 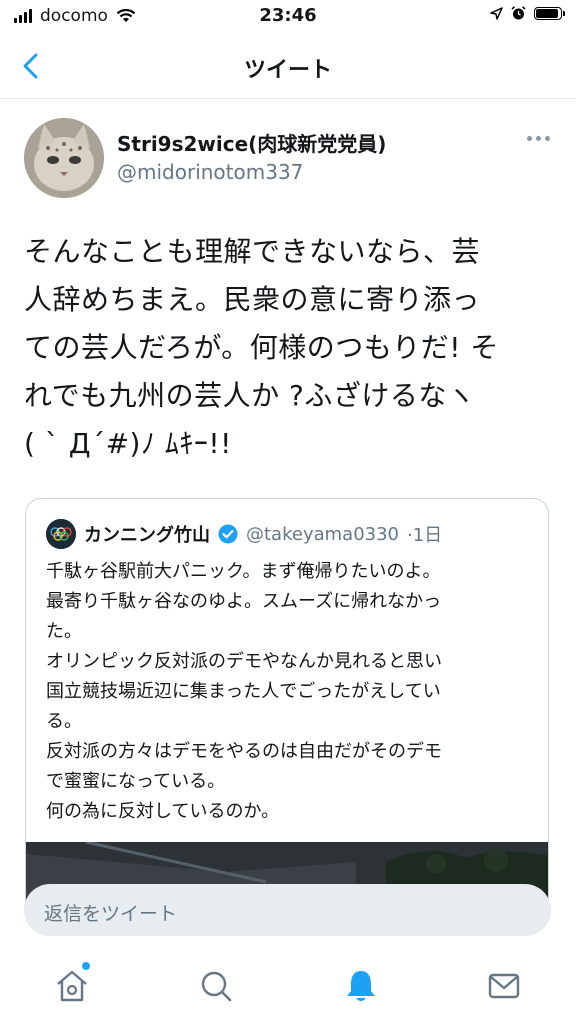 I want to click on home-icon, so click(x=72, y=986).